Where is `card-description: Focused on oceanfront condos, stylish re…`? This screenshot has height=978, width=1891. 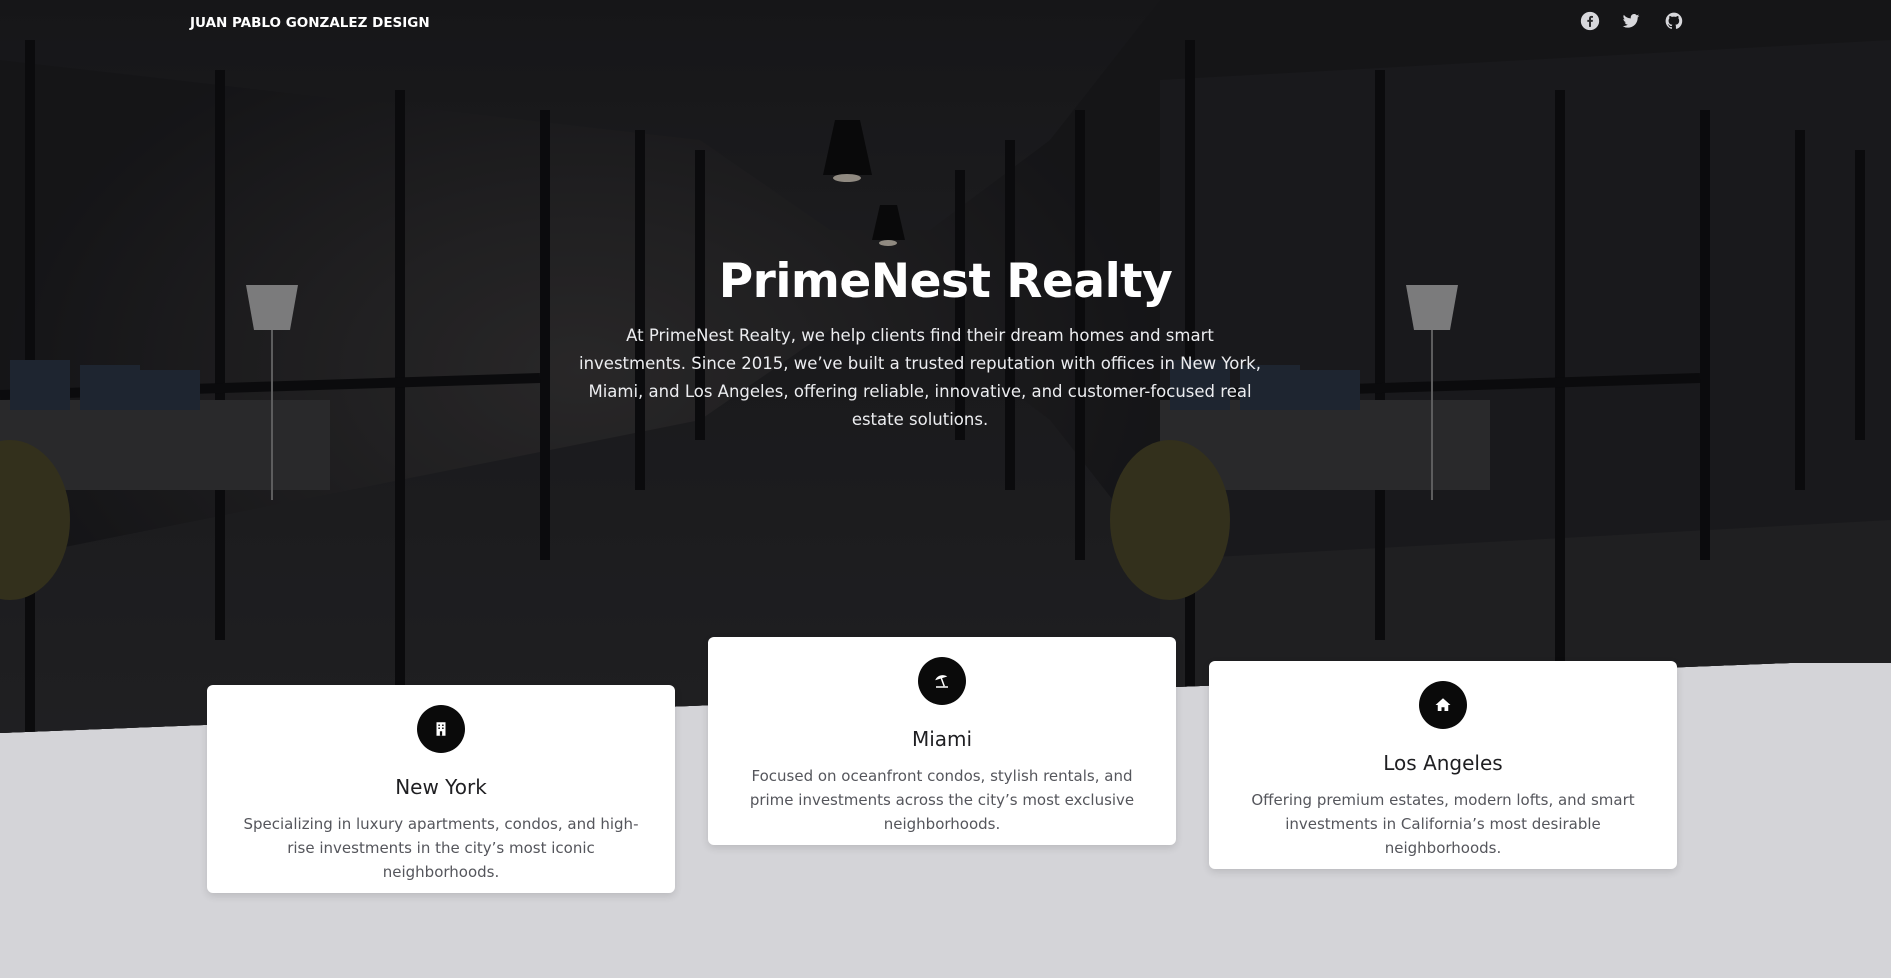 card-description: Focused on oceanfront condos, stylish re… is located at coordinates (942, 800).